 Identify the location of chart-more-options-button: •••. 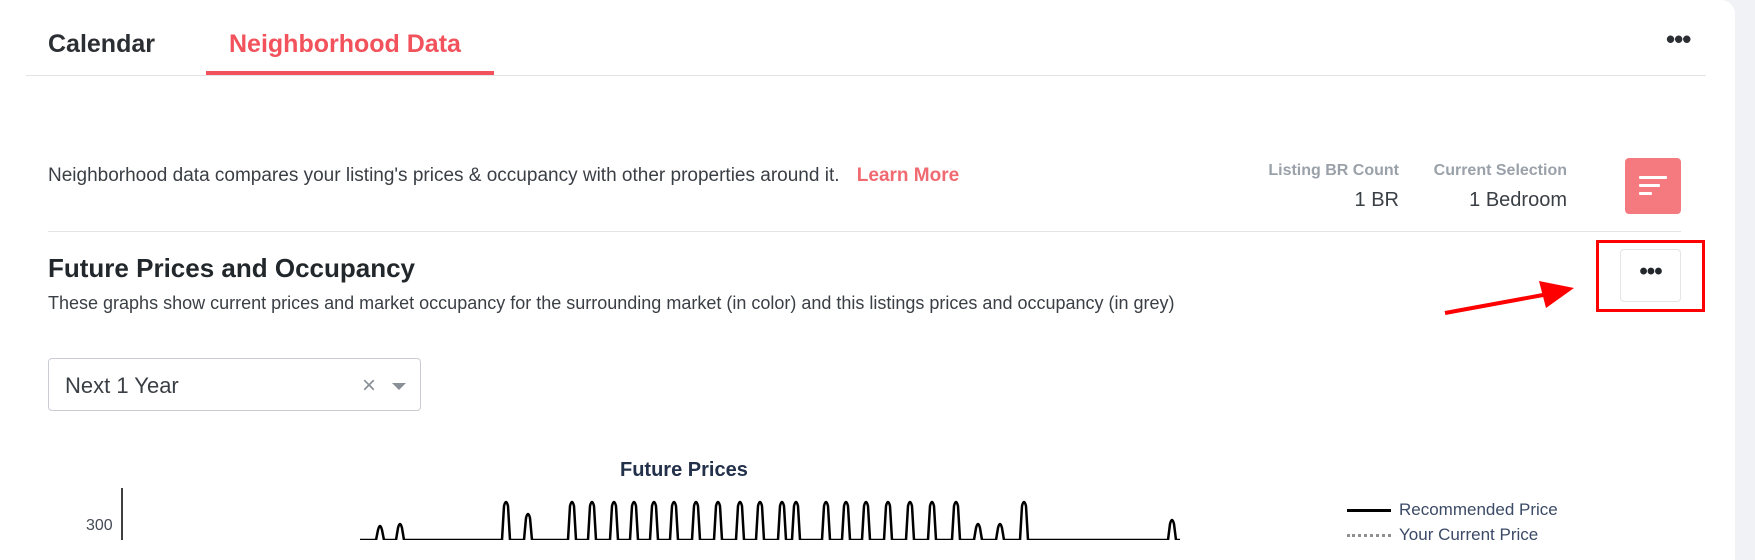
(1650, 275).